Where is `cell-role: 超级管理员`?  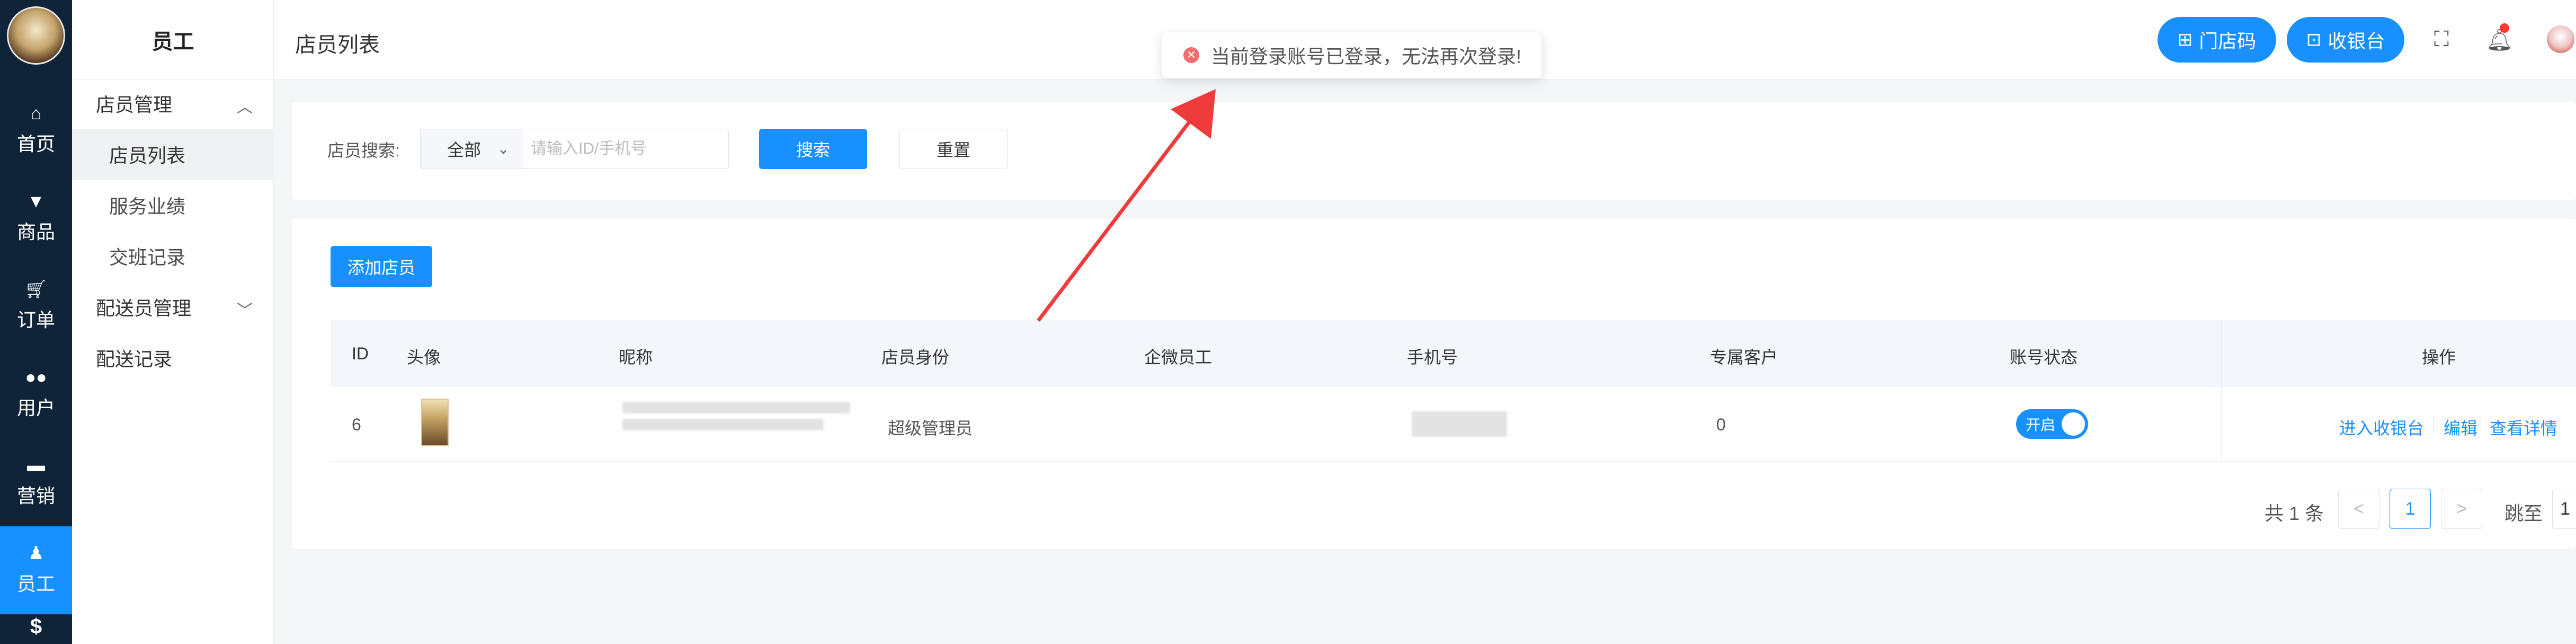 cell-role: 超级管理员 is located at coordinates (931, 428).